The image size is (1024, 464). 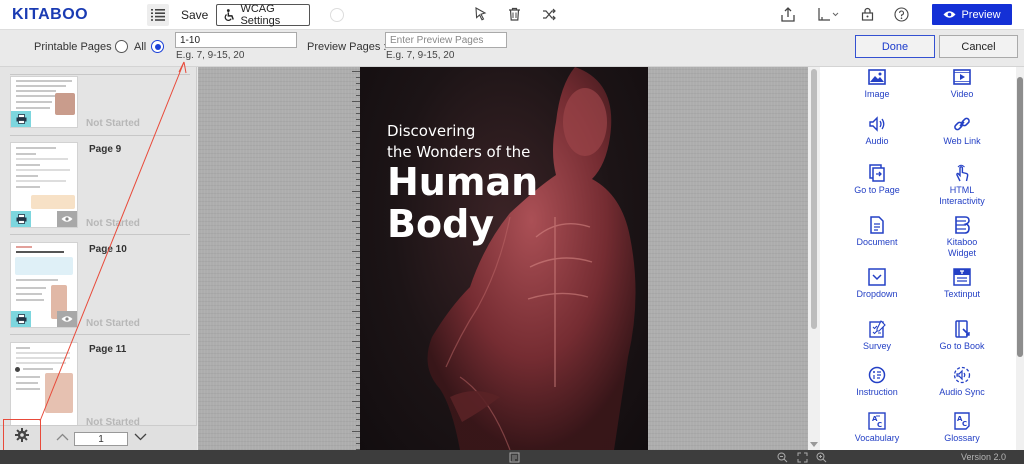 I want to click on widget-web-link: Web Link, so click(x=962, y=130).